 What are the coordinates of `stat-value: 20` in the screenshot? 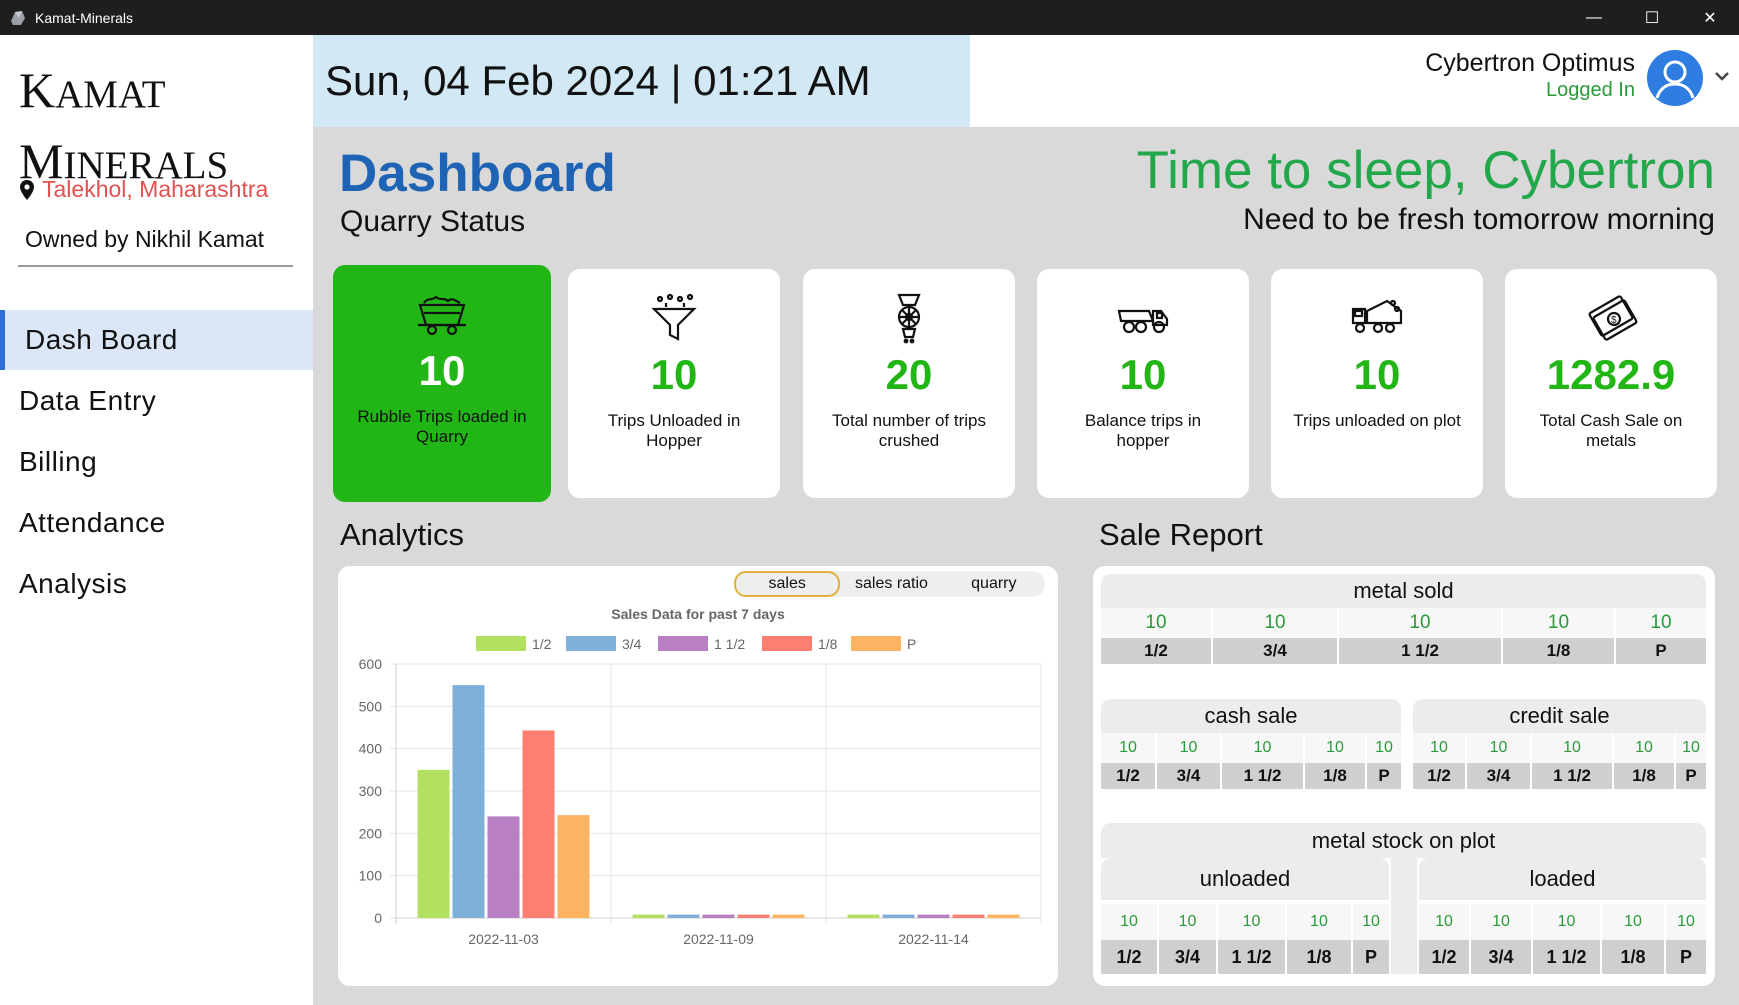 It's located at (909, 374).